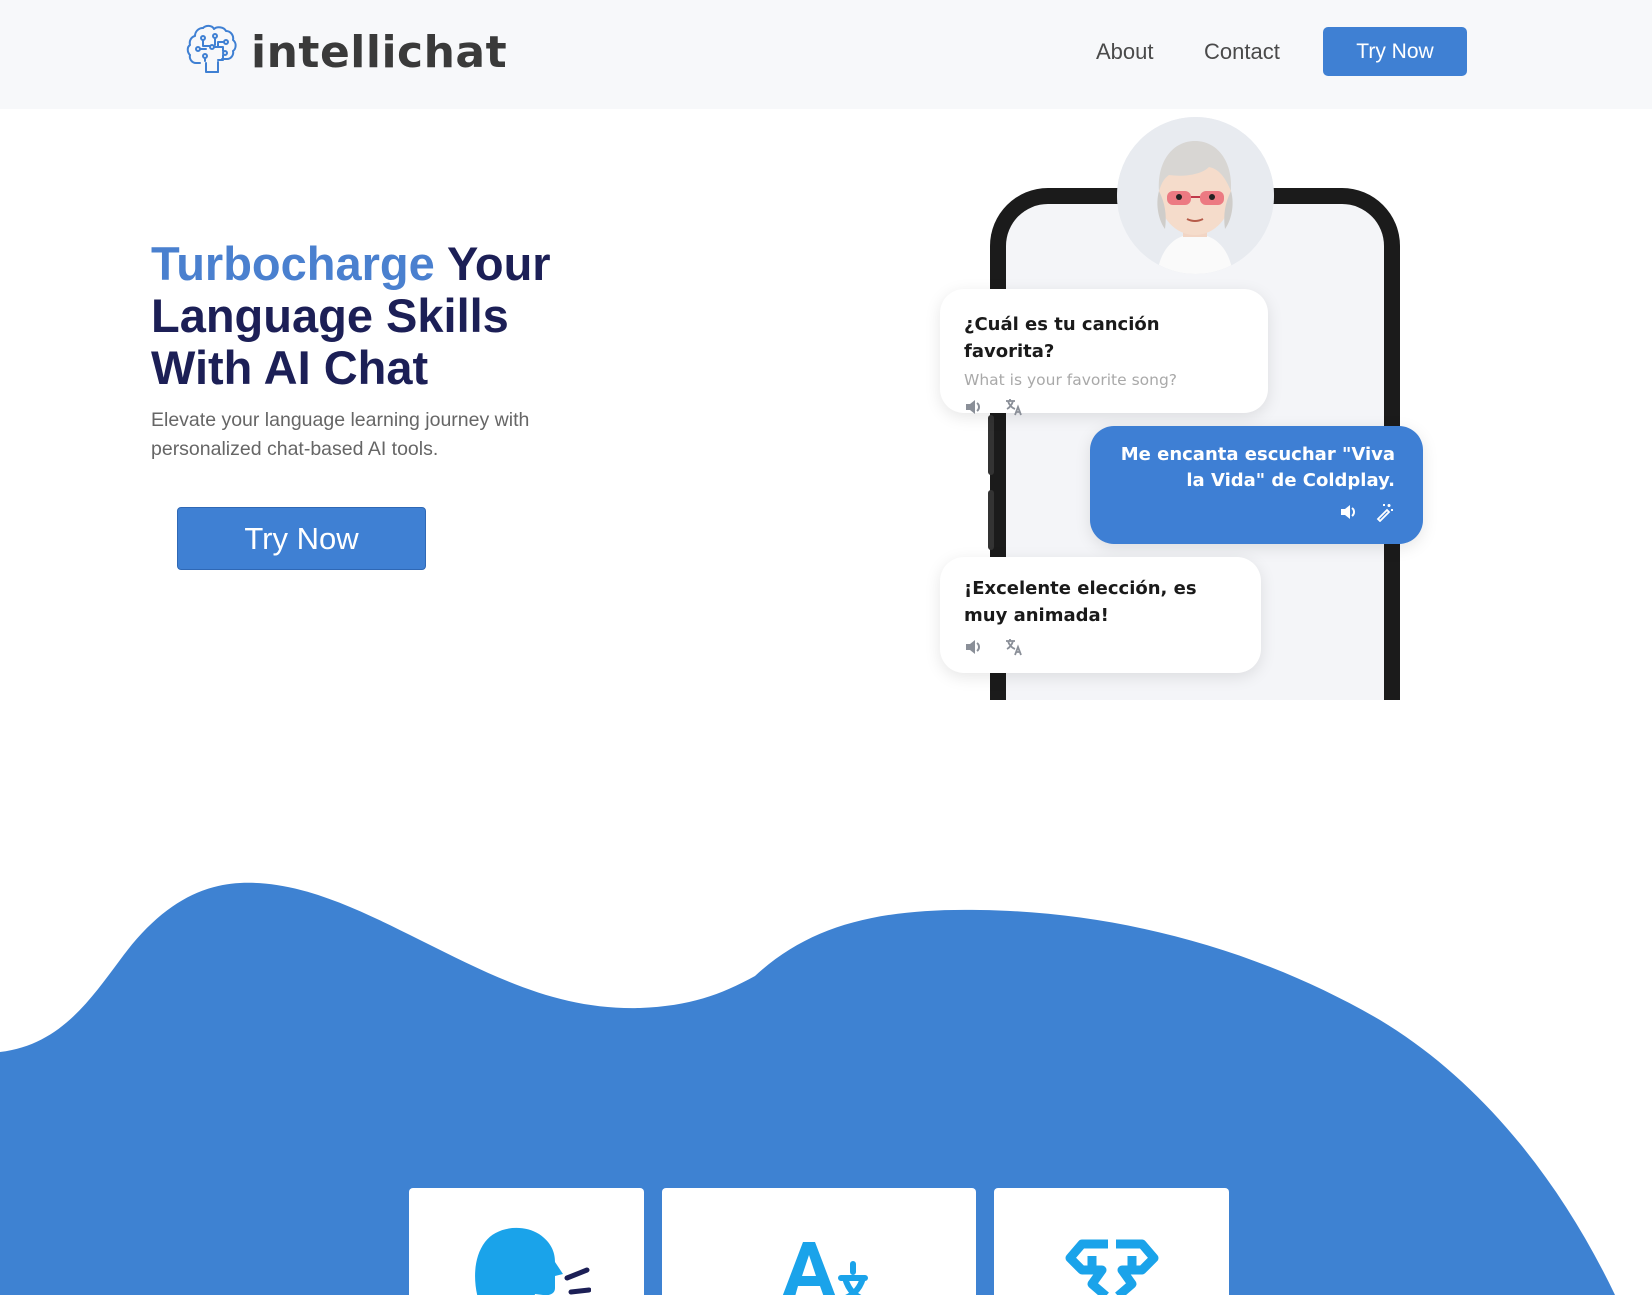 The width and height of the screenshot is (1652, 1295). What do you see at coordinates (213, 52) in the screenshot?
I see `brain-circuit-icon` at bounding box center [213, 52].